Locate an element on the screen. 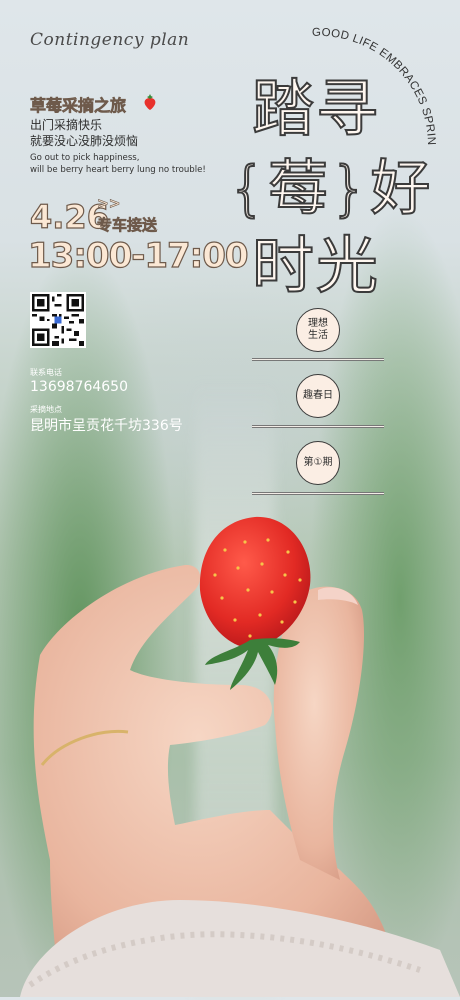  event-title: 草莓采摘之旅 is located at coordinates (78, 106).